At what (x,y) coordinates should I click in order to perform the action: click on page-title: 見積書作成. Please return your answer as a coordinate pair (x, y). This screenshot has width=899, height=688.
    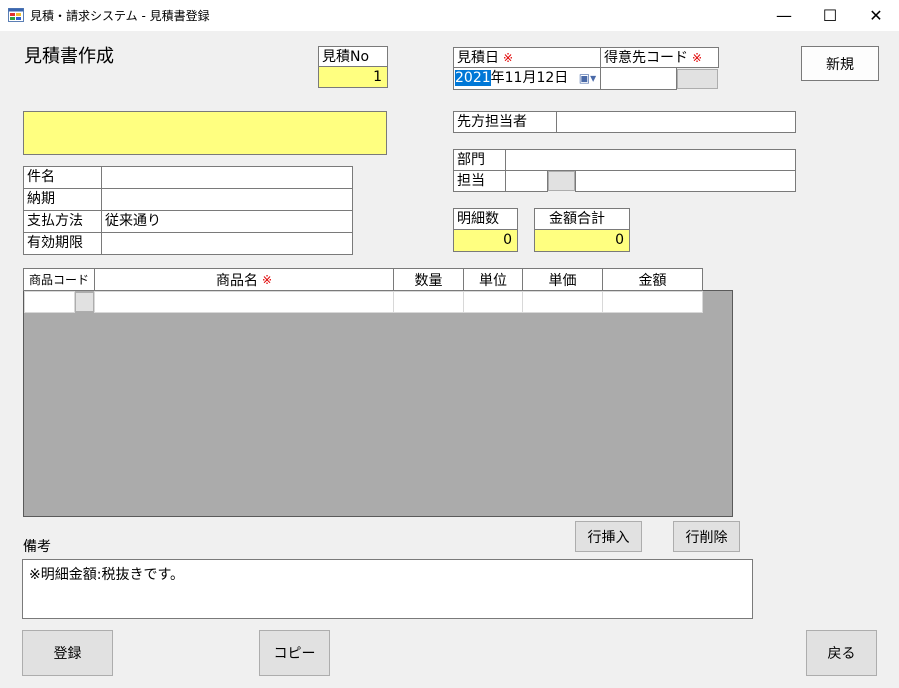
    Looking at the image, I should click on (69, 56).